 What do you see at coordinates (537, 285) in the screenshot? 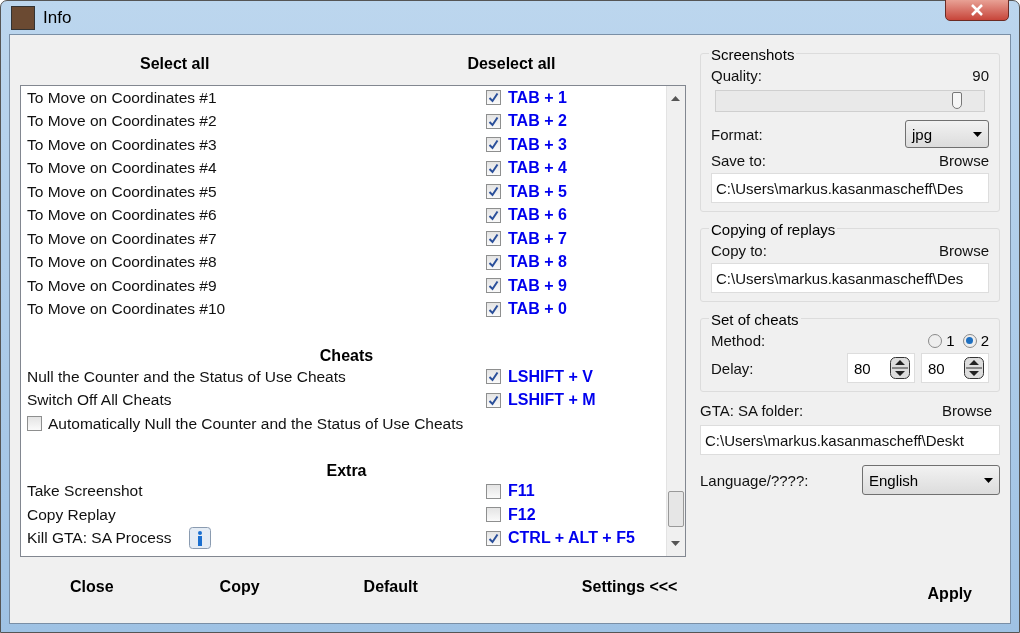
I see `hotkey-keys: TAB + 9` at bounding box center [537, 285].